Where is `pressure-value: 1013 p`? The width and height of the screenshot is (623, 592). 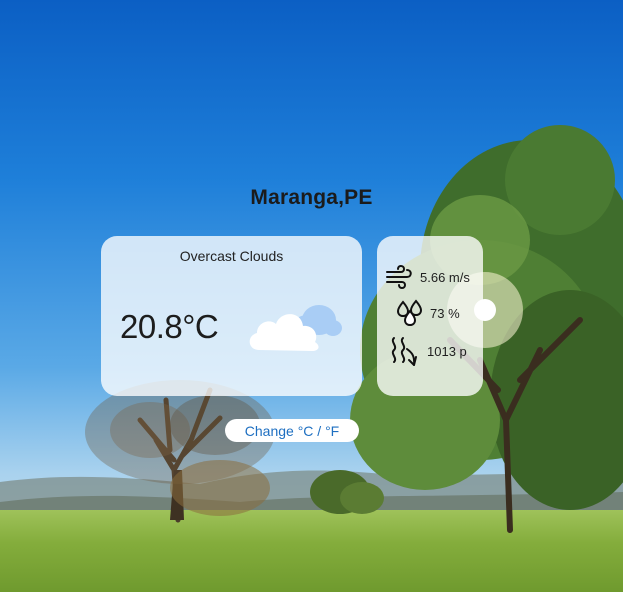 pressure-value: 1013 p is located at coordinates (447, 351).